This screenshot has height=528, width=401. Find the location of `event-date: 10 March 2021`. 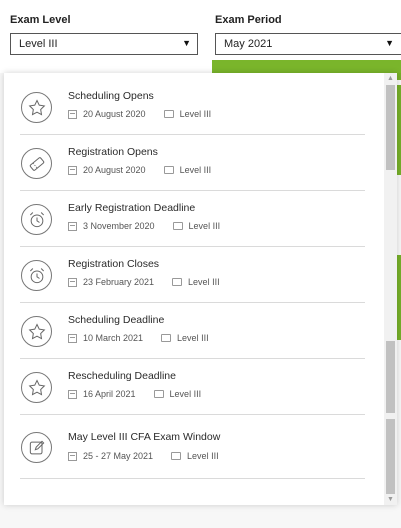

event-date: 10 March 2021 is located at coordinates (113, 338).